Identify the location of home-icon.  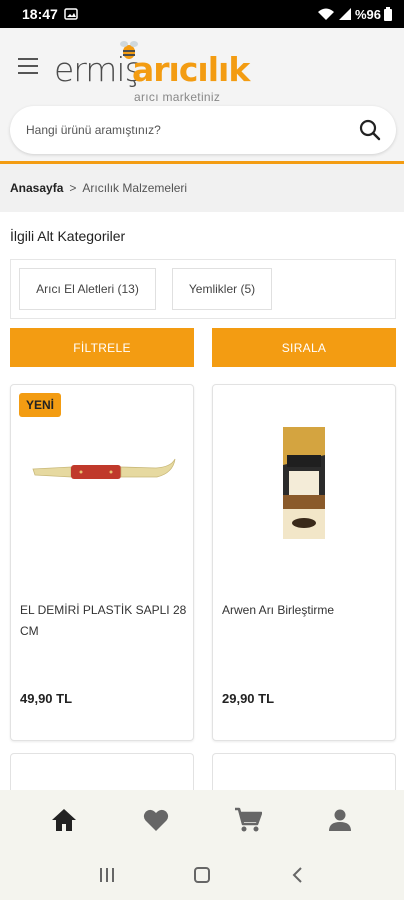
(64, 820).